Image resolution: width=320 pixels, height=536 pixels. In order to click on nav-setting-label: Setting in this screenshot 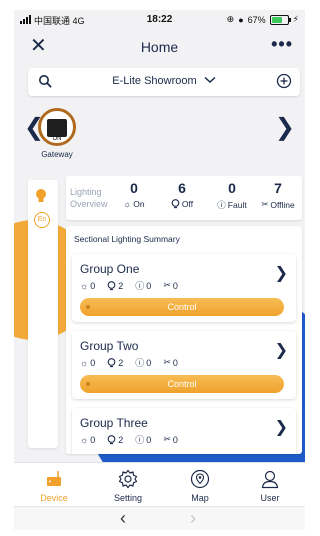, I will do `click(128, 498)`.